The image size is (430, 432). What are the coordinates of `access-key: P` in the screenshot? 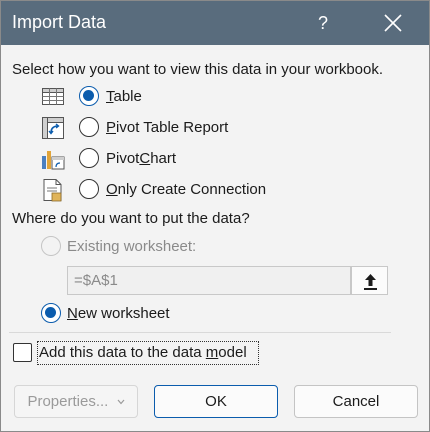 It's located at (111, 127).